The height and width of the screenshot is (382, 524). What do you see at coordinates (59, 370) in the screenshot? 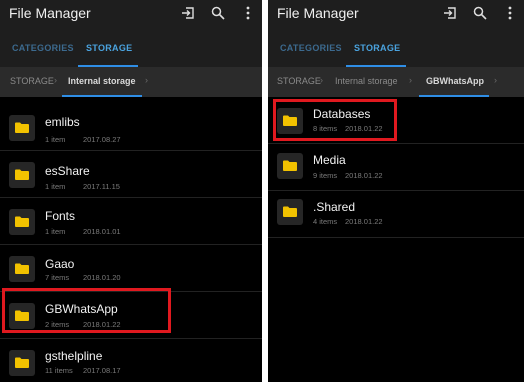
I see `item-count: 11 items` at bounding box center [59, 370].